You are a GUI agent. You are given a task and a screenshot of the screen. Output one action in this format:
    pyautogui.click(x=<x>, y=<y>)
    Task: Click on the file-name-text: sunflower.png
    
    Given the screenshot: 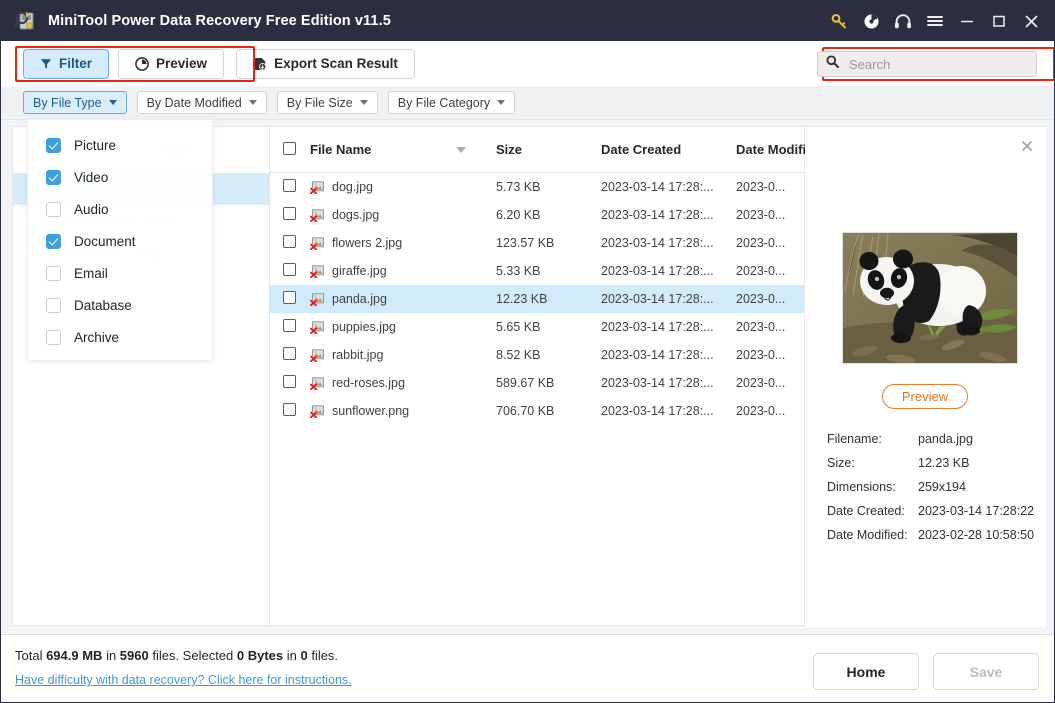 What is the action you would take?
    pyautogui.click(x=371, y=411)
    